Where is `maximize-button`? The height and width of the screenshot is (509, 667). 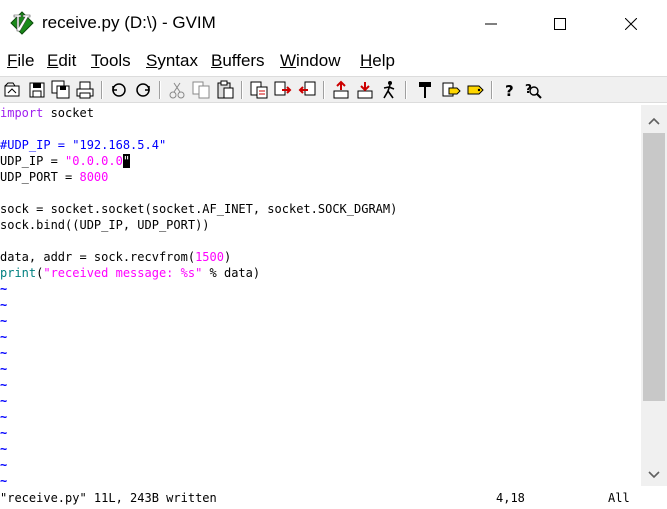 maximize-button is located at coordinates (560, 24).